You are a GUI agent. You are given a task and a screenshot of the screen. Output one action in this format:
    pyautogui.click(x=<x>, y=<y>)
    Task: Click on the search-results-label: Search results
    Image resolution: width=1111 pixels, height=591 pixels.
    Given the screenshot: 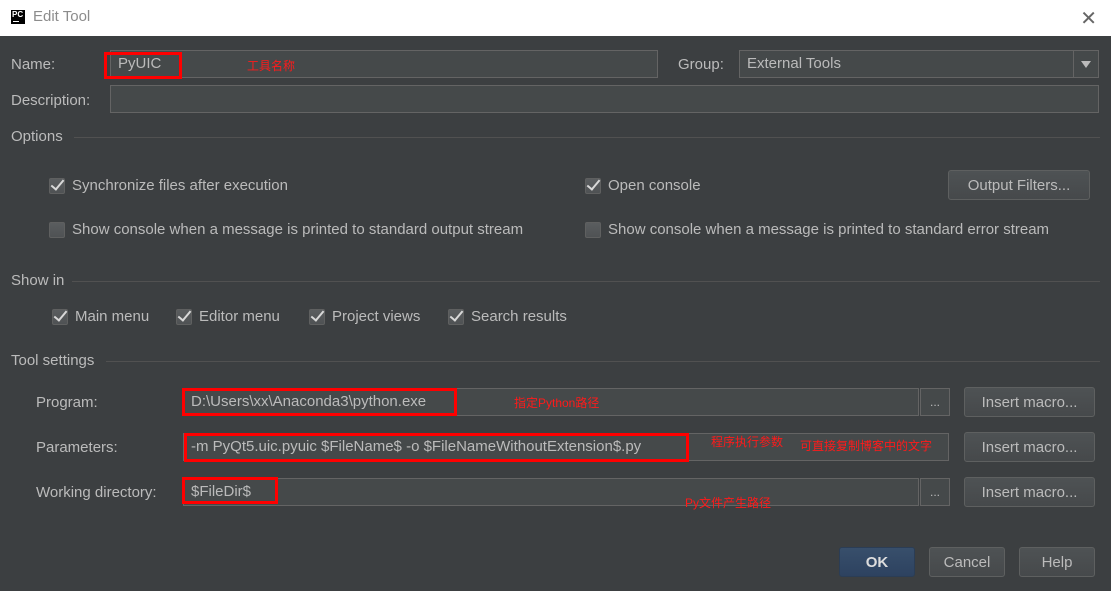 What is the action you would take?
    pyautogui.click(x=519, y=316)
    